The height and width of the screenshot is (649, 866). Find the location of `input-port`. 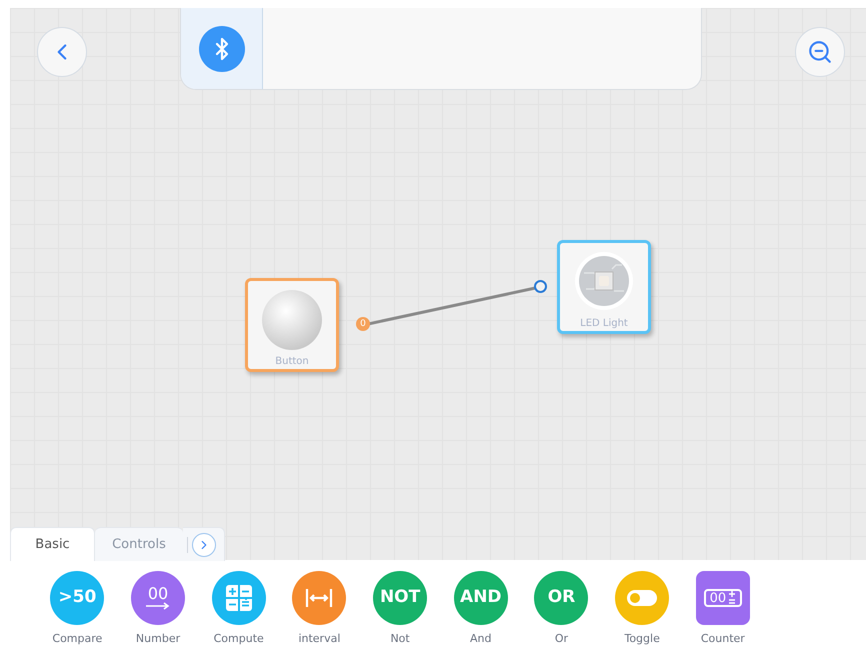

input-port is located at coordinates (540, 286).